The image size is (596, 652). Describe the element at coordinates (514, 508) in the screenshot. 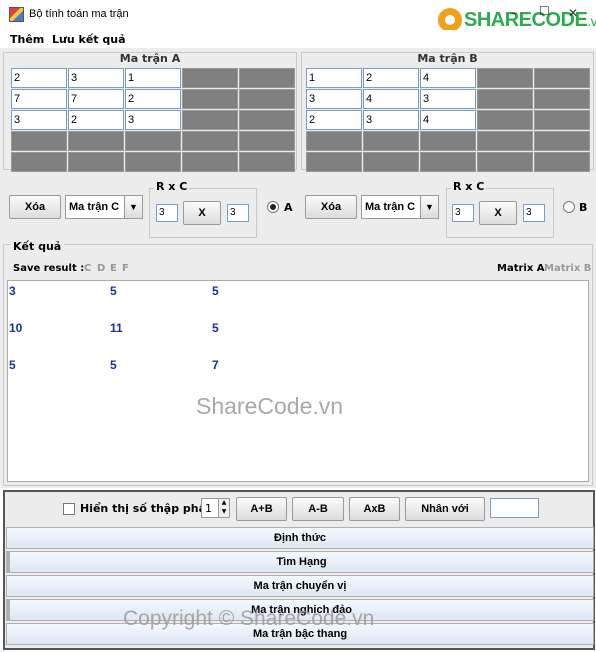

I see `multiplier-input` at that location.